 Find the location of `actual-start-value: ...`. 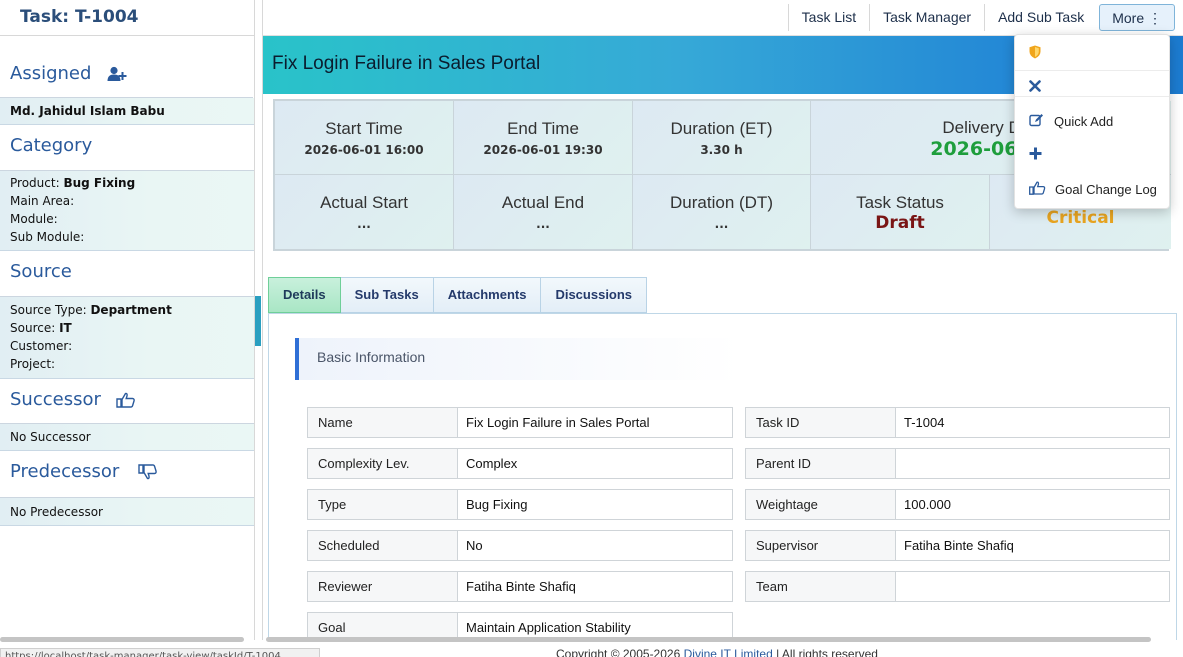

actual-start-value: ... is located at coordinates (364, 224).